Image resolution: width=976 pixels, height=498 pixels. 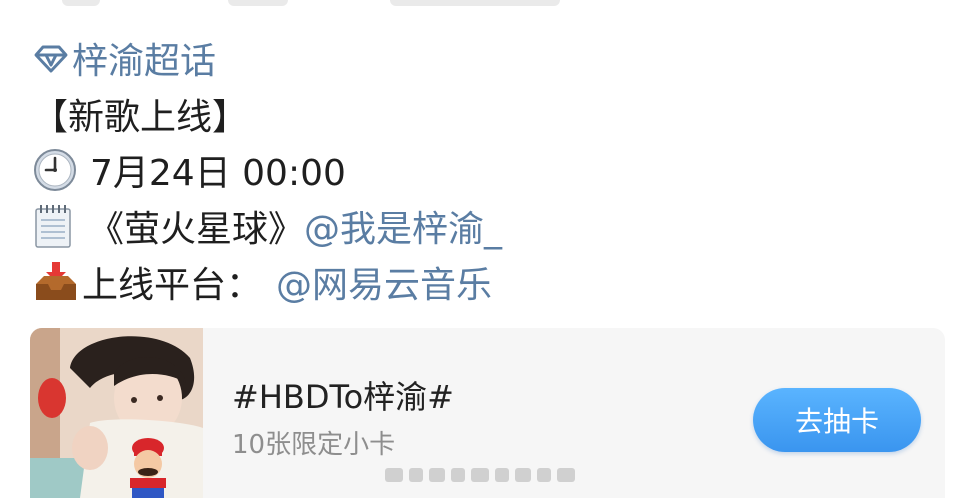 What do you see at coordinates (196, 229) in the screenshot?
I see `song-title: 《萤火星球》` at bounding box center [196, 229].